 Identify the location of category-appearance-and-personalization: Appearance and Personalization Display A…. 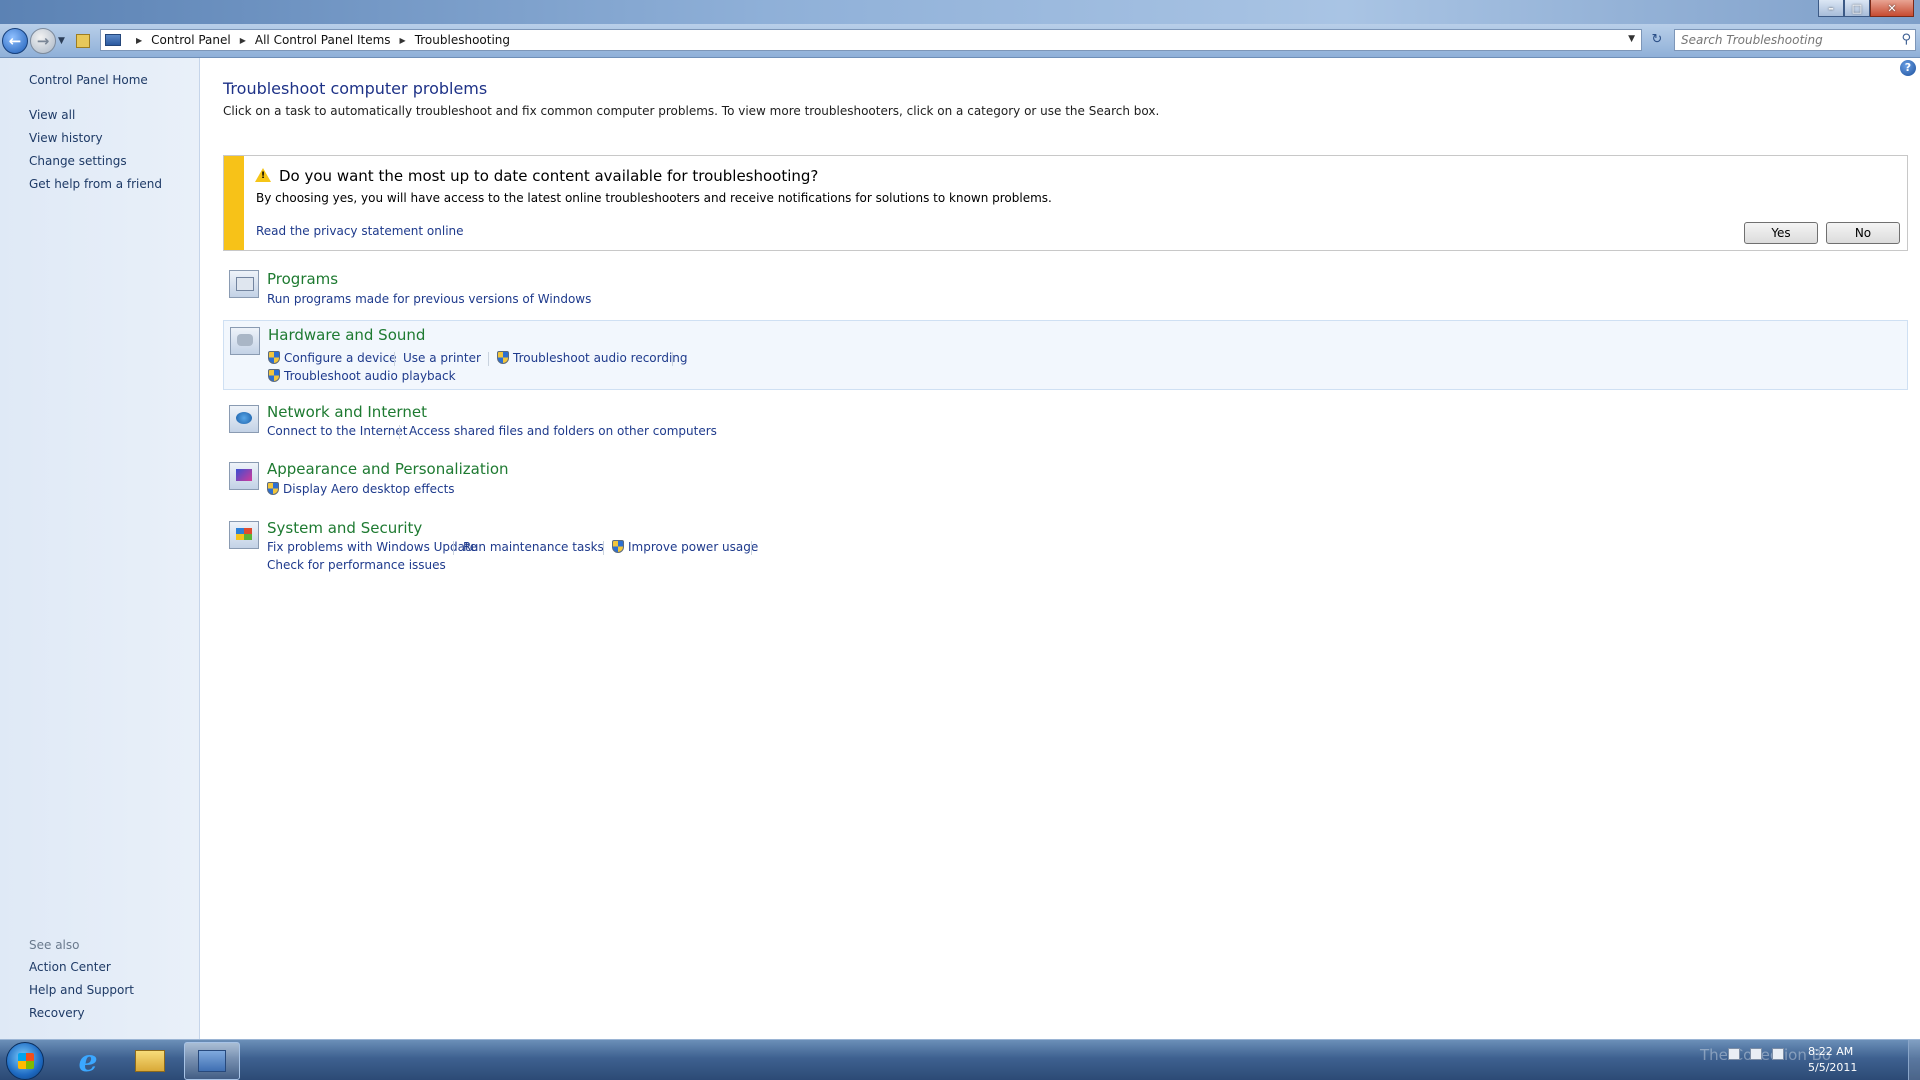
(1065, 485).